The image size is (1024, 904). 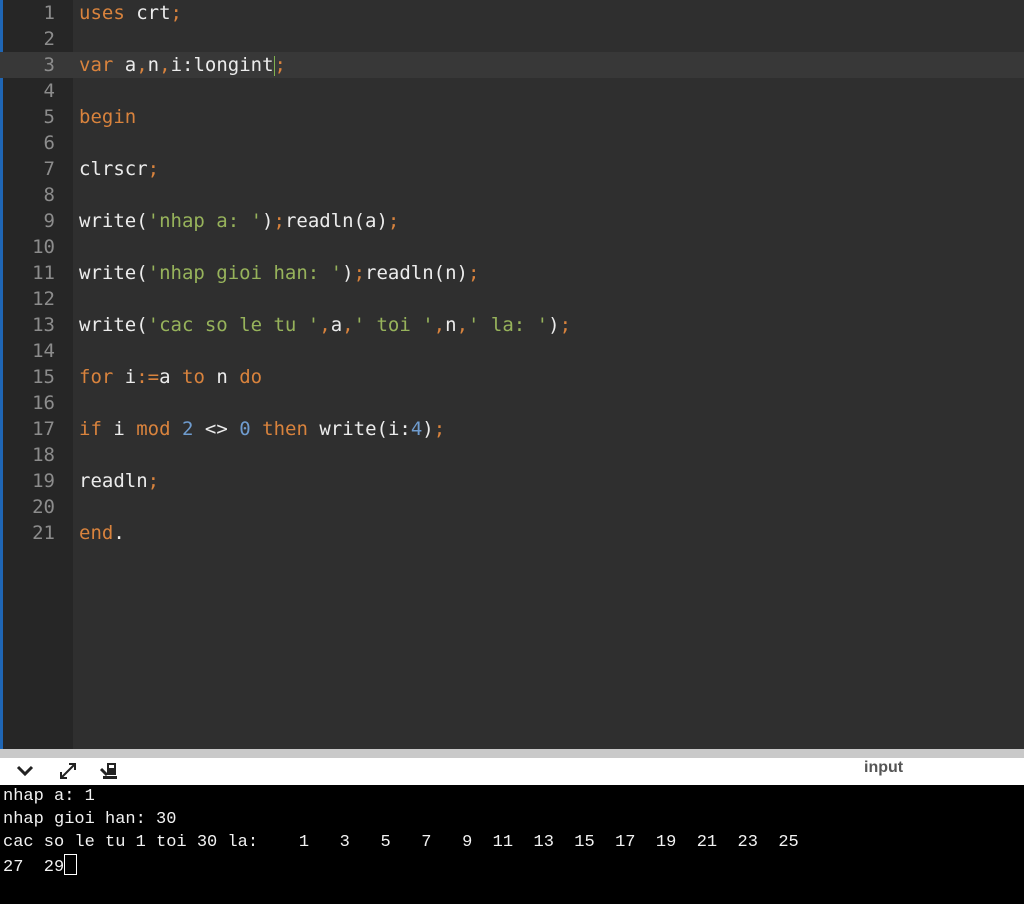 I want to click on line-number: 13, so click(x=43, y=325).